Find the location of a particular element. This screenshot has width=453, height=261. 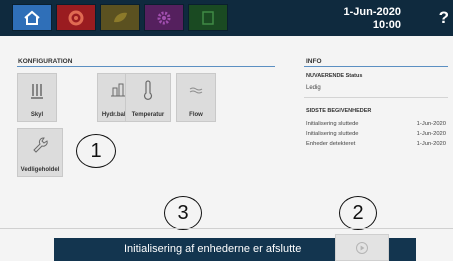

tab-settings is located at coordinates (164, 17).